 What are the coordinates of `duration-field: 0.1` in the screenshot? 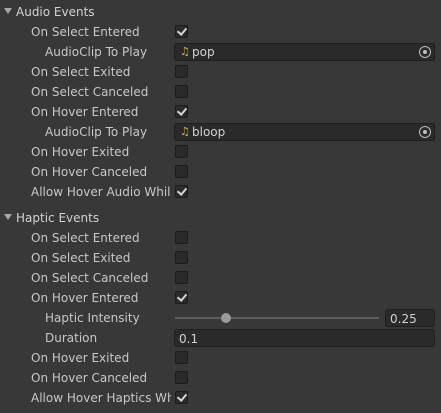 It's located at (304, 338).